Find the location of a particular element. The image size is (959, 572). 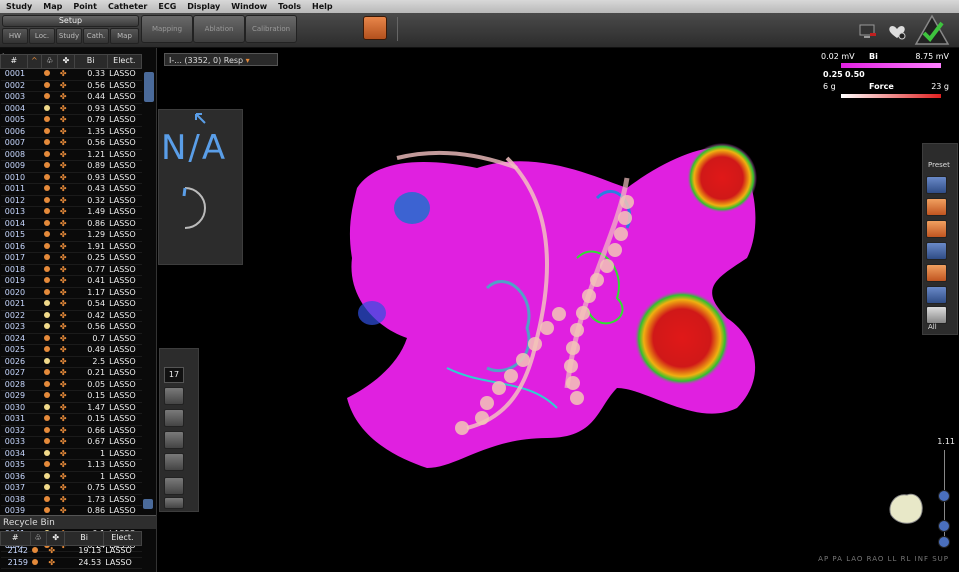

table-row: 0035 ✤ 1.13 LASSO is located at coordinates (71, 465).